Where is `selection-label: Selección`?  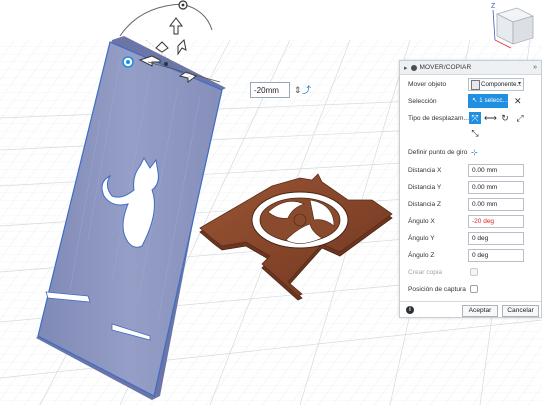
selection-label: Selección is located at coordinates (422, 101).